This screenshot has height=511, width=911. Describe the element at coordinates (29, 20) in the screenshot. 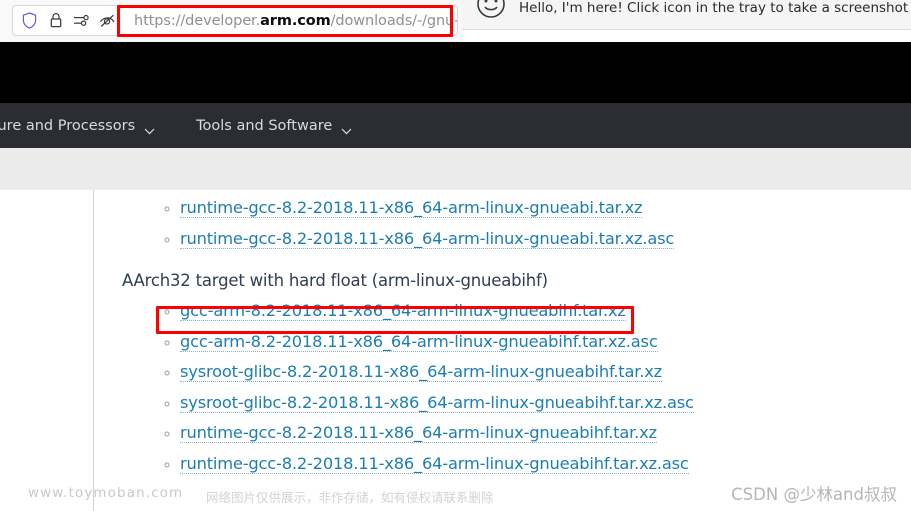

I see `shield-icon` at that location.